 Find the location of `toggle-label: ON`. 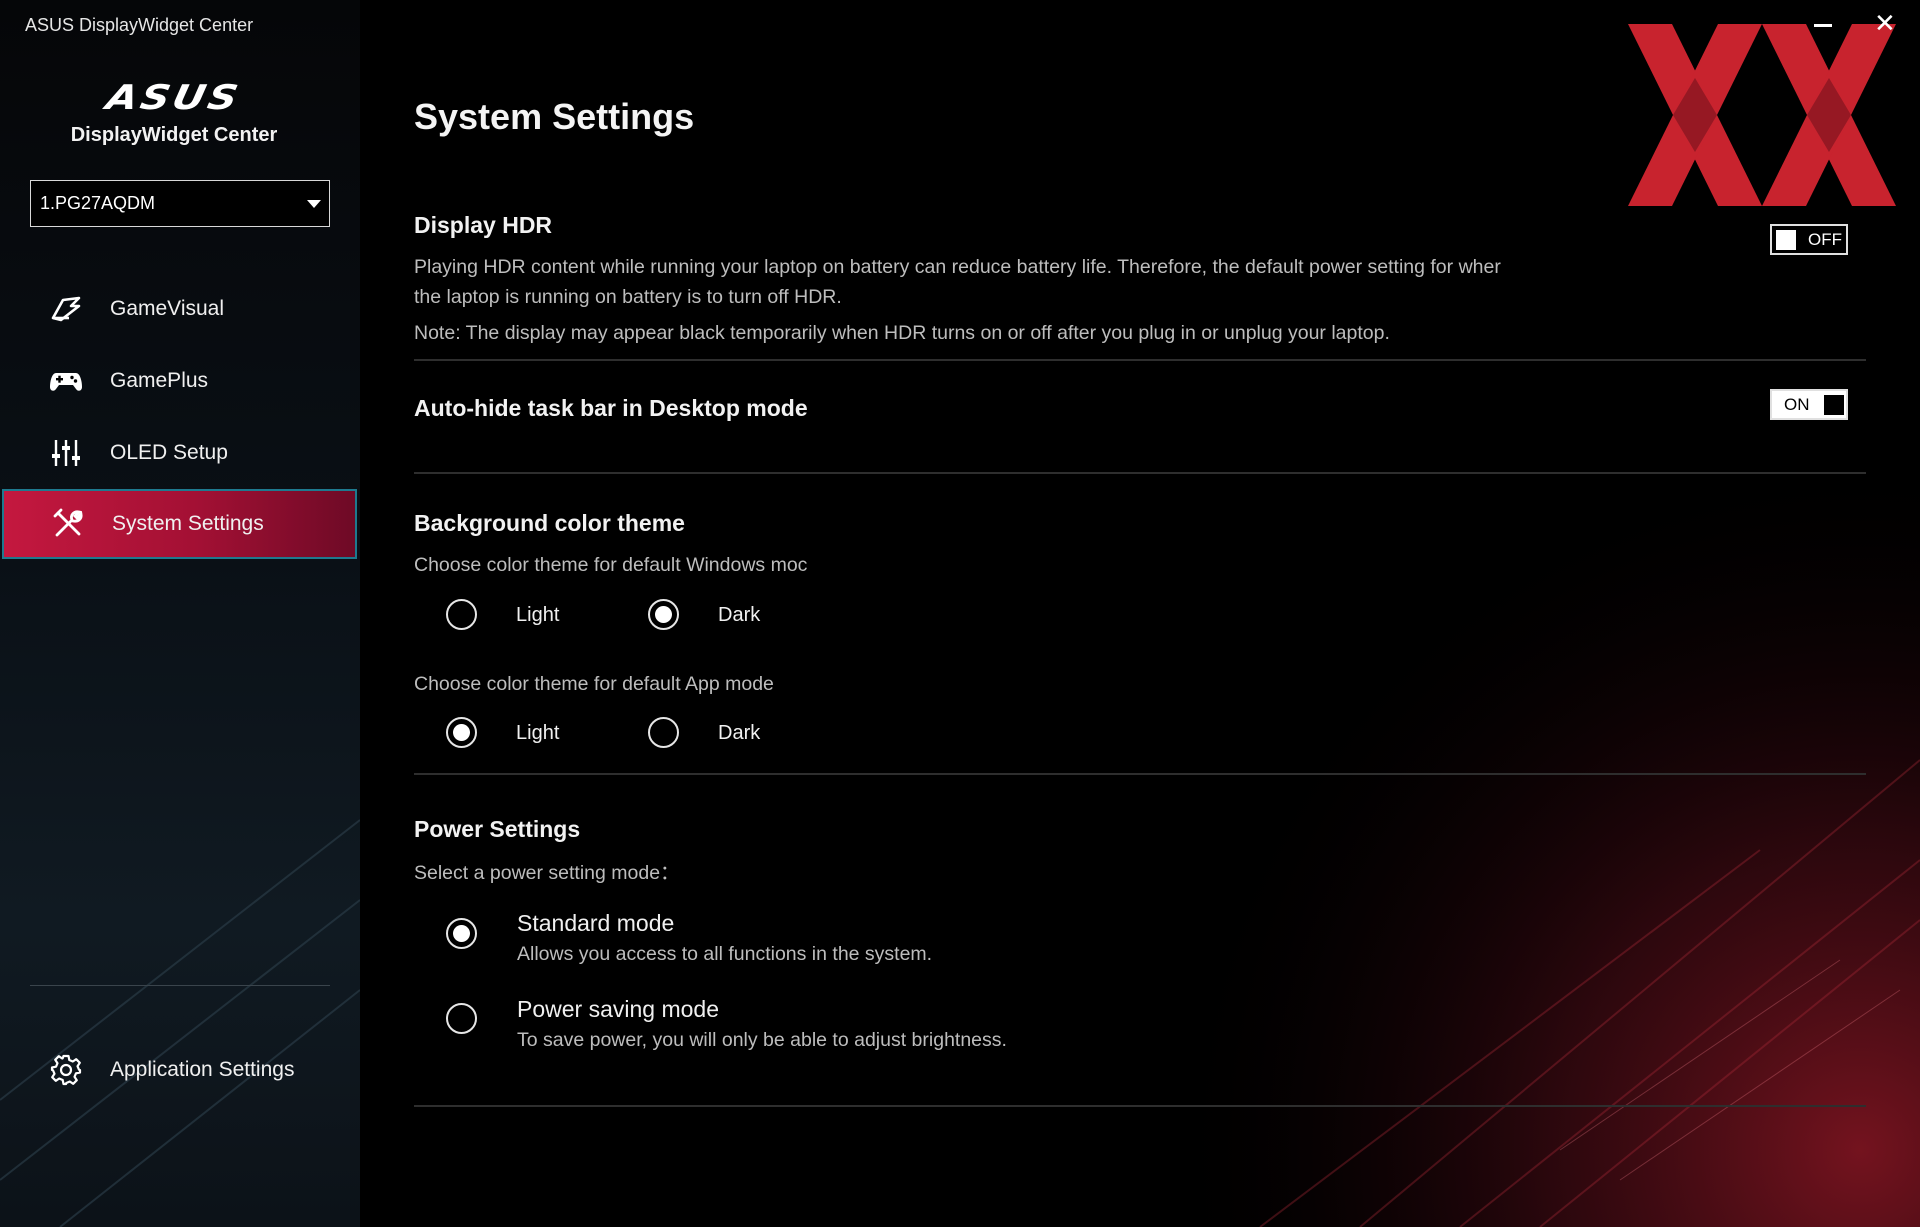

toggle-label: ON is located at coordinates (1797, 404).